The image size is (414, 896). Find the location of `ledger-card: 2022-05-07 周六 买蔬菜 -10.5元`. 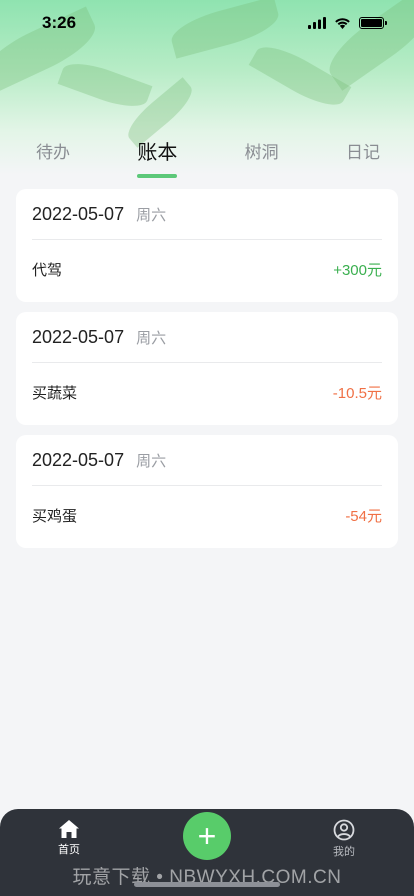

ledger-card: 2022-05-07 周六 买蔬菜 -10.5元 is located at coordinates (207, 368).